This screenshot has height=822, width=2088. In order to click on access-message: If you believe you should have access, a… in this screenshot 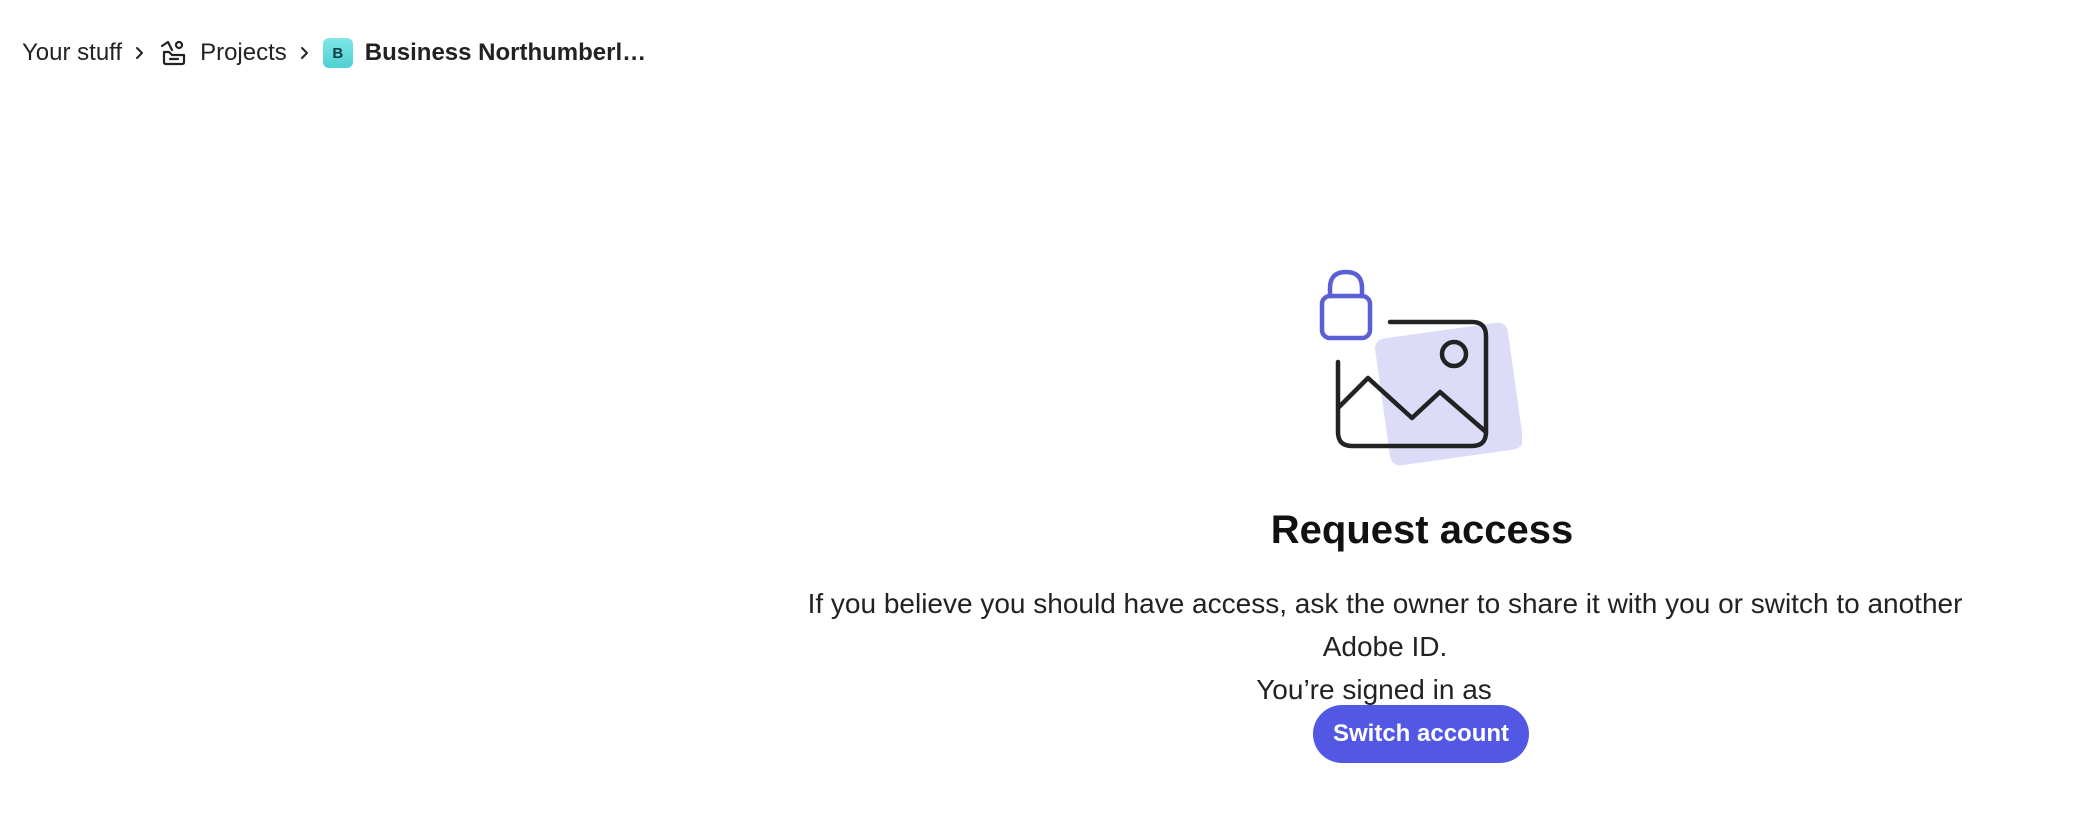, I will do `click(1385, 646)`.